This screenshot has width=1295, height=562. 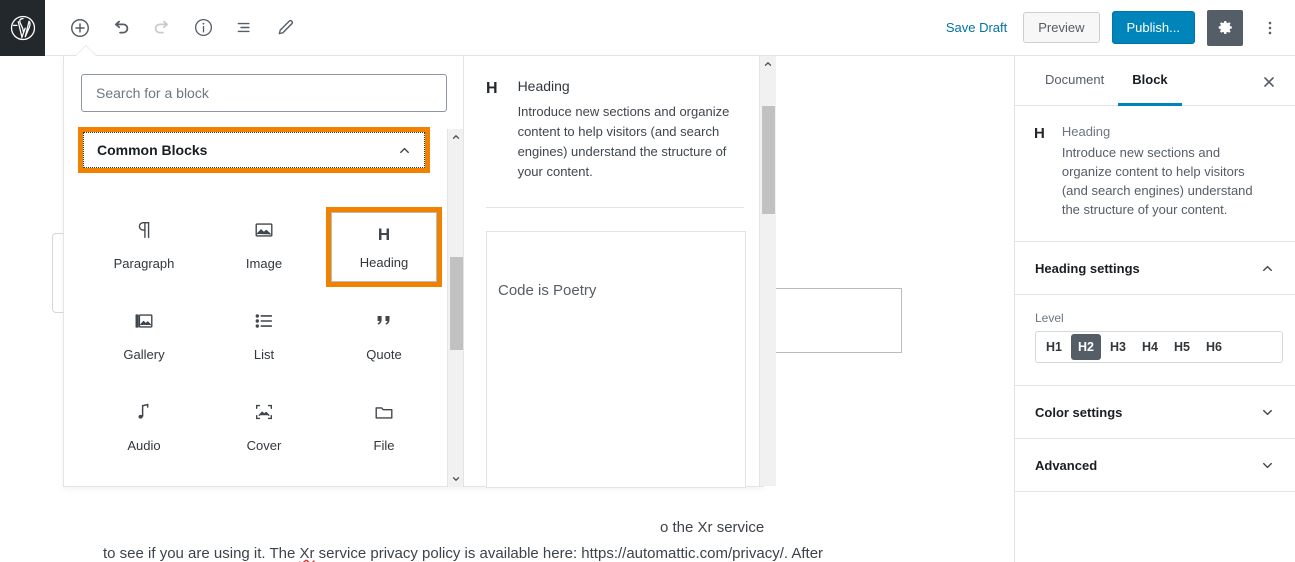 What do you see at coordinates (1225, 27) in the screenshot?
I see `gear-icon` at bounding box center [1225, 27].